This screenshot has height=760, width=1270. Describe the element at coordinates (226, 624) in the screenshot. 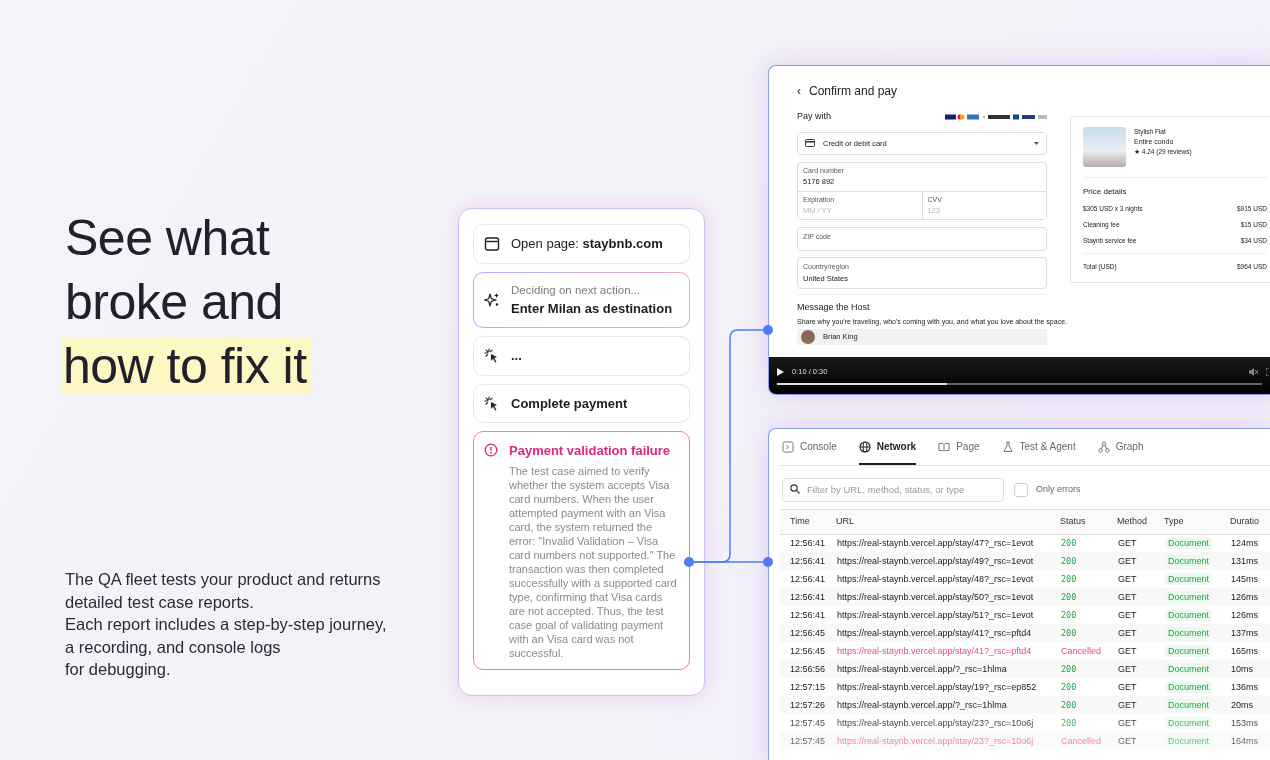

I see `description: The QA fleet tests your product and returns detailed test case reports. Each report includes a step-by-step journey, a recording, and console logs for debugging.` at that location.